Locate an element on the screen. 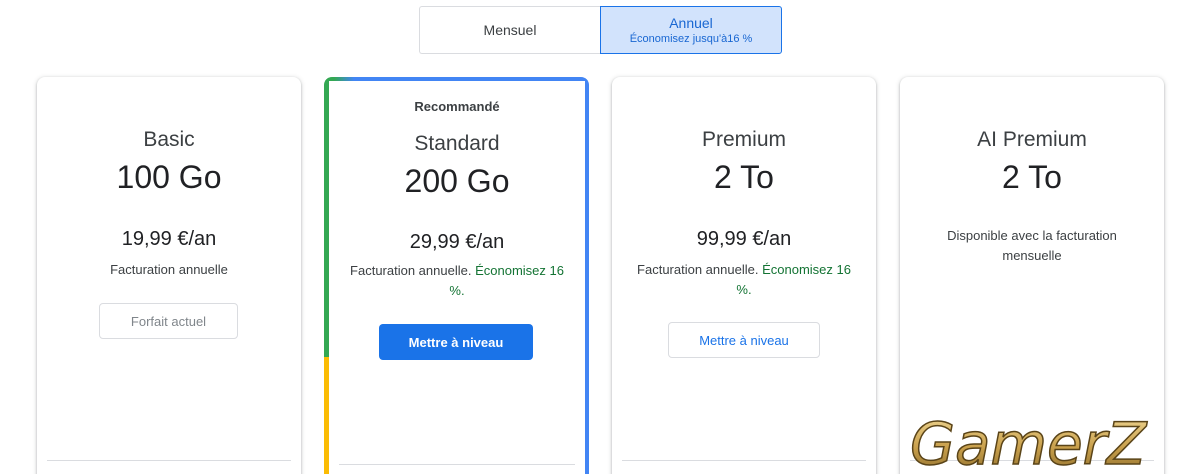 Image resolution: width=1200 pixels, height=474 pixels. plan-price: 99,99 €/an is located at coordinates (744, 239).